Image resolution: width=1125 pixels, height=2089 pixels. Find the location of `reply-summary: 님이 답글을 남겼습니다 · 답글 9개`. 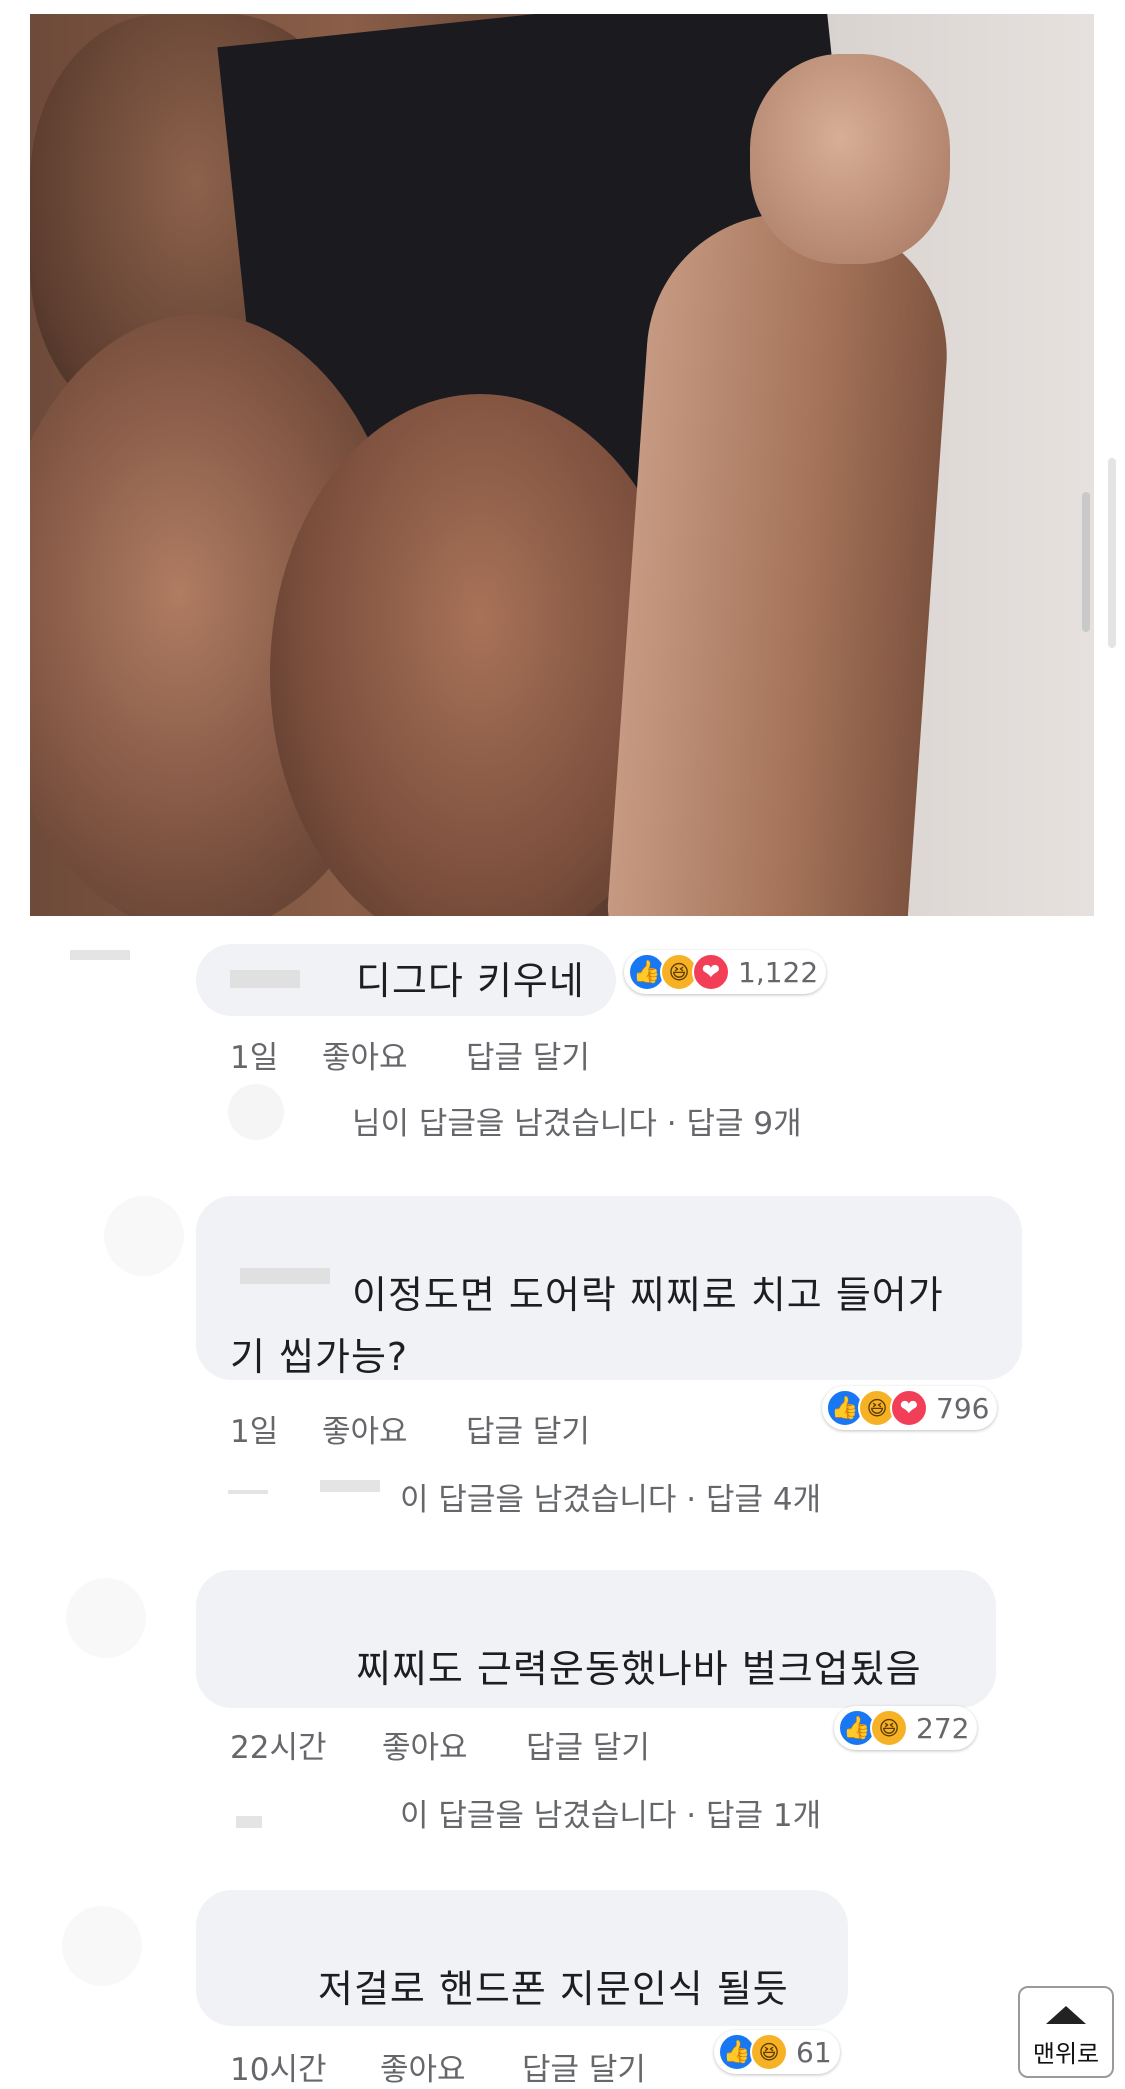

reply-summary: 님이 답글을 남겼습니다 · 답글 9개 is located at coordinates (577, 1120).